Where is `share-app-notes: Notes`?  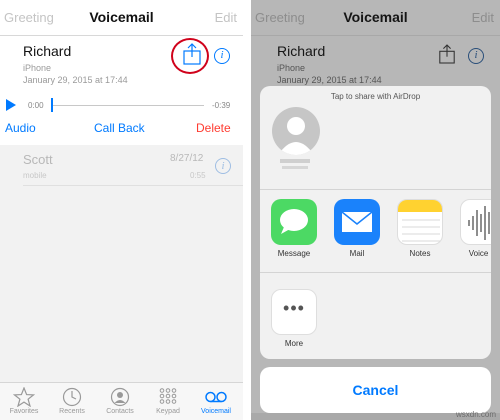 share-app-notes: Notes is located at coordinates (420, 228).